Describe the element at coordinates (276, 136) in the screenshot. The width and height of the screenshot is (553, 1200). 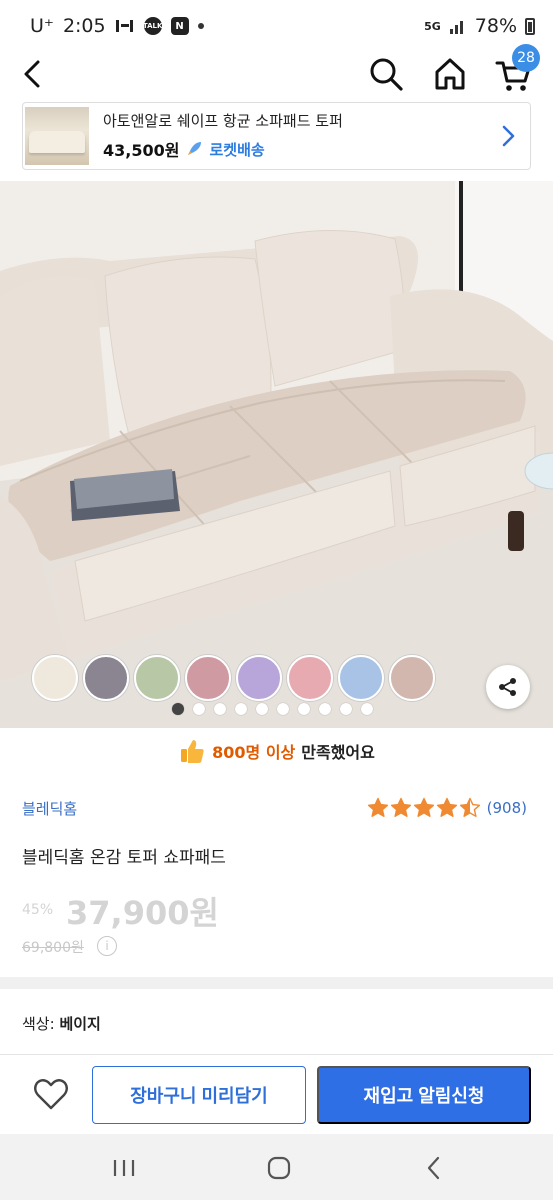
I see `related-product-banner: 아토앤알로 쉐이프 항균 소파패드 토퍼 43,500원 로켓배송` at that location.